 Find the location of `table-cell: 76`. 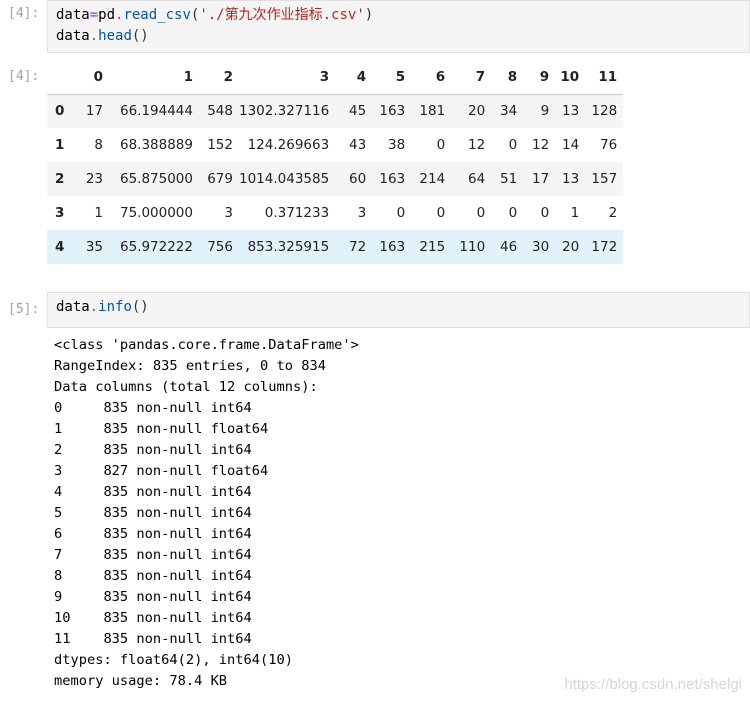

table-cell: 76 is located at coordinates (609, 145).